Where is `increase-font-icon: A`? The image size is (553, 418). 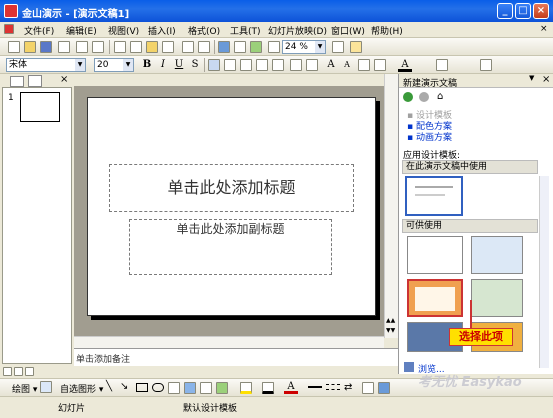 increase-font-icon: A is located at coordinates (331, 65).